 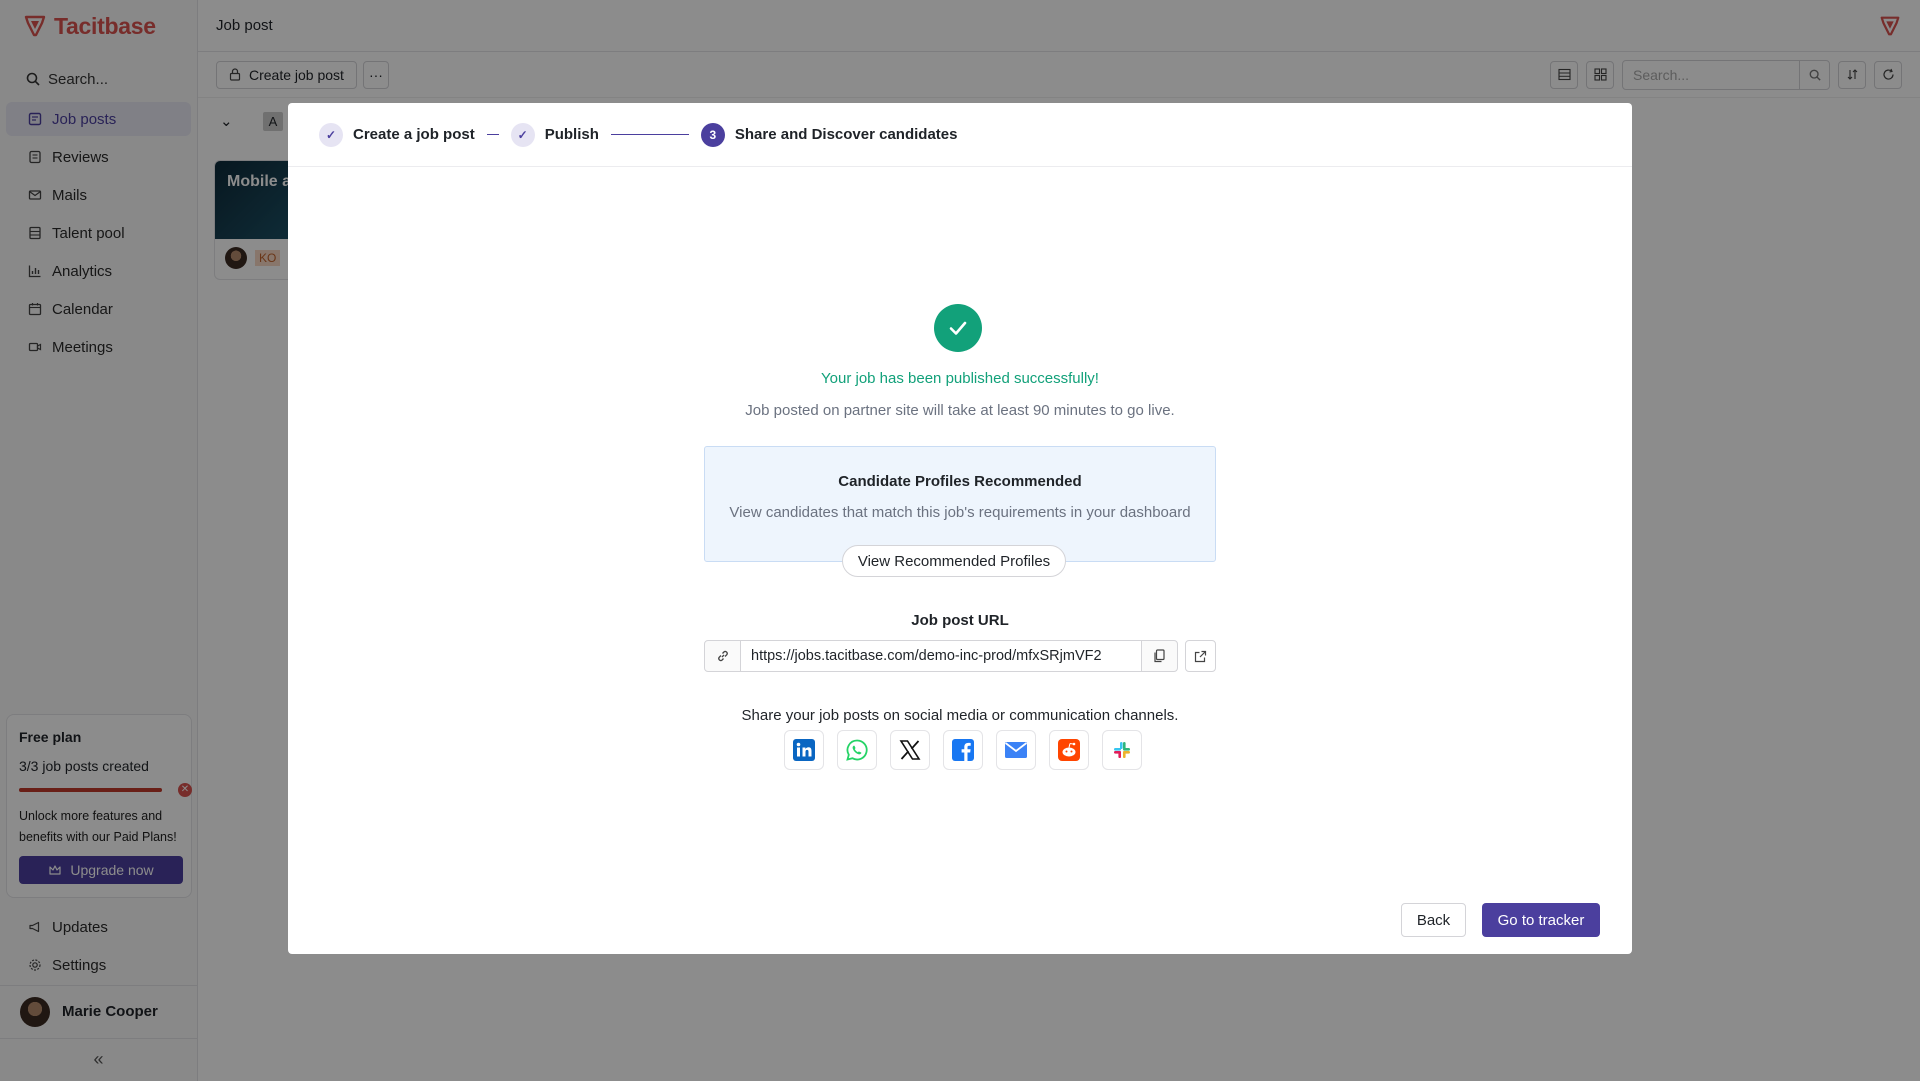 What do you see at coordinates (571, 134) in the screenshot?
I see `step-label: Publish` at bounding box center [571, 134].